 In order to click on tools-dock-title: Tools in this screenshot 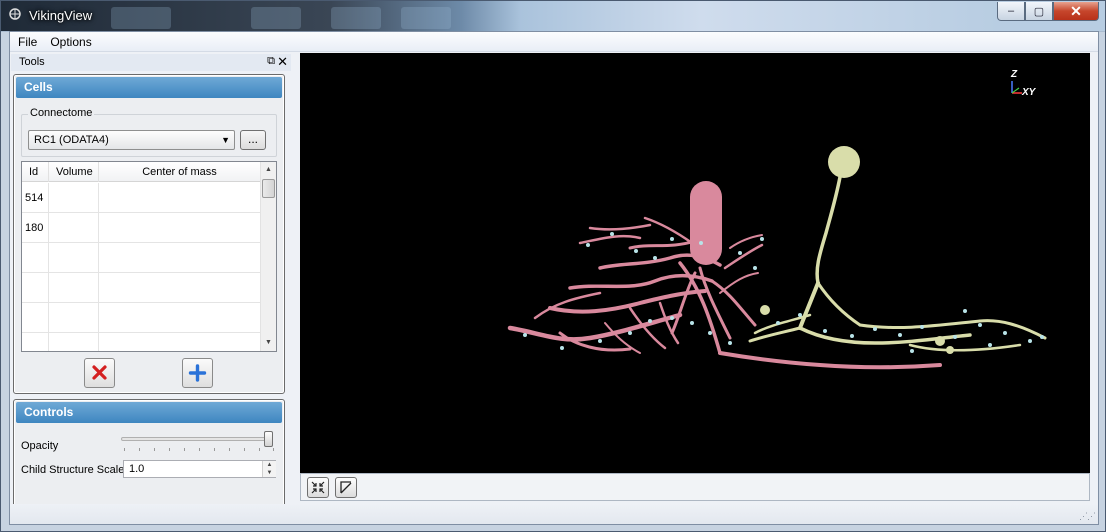, I will do `click(32, 62)`.